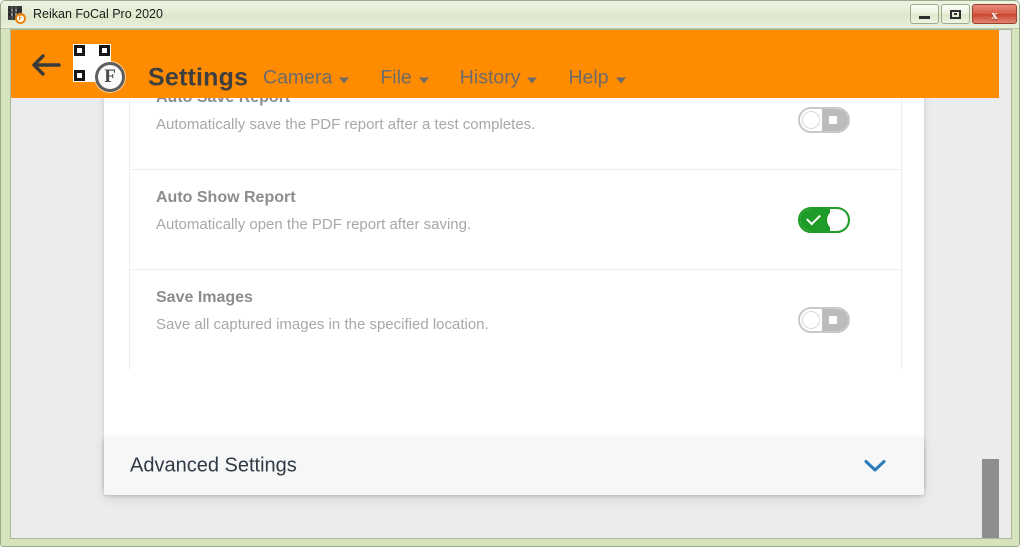 This screenshot has width=1020, height=547. I want to click on menu-item-history: History, so click(499, 78).